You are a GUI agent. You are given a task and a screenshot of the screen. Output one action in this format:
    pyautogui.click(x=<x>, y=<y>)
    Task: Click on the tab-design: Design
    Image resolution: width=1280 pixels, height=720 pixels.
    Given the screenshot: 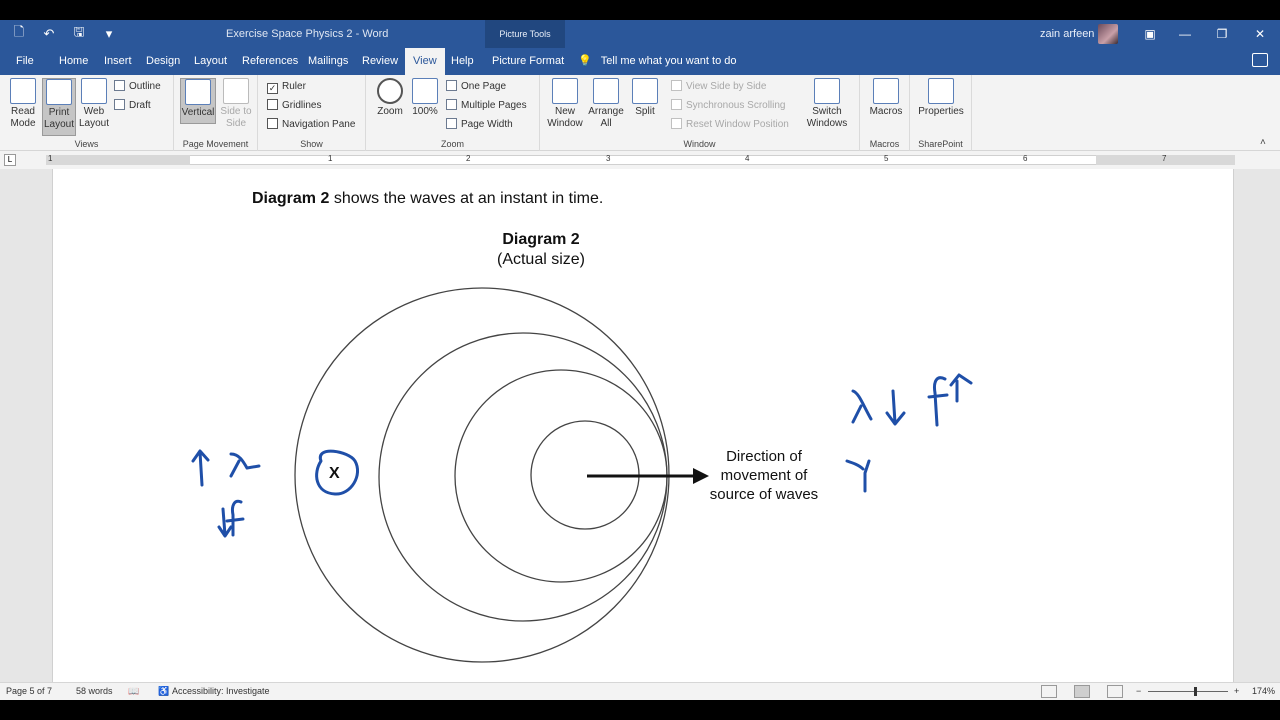 What is the action you would take?
    pyautogui.click(x=163, y=61)
    